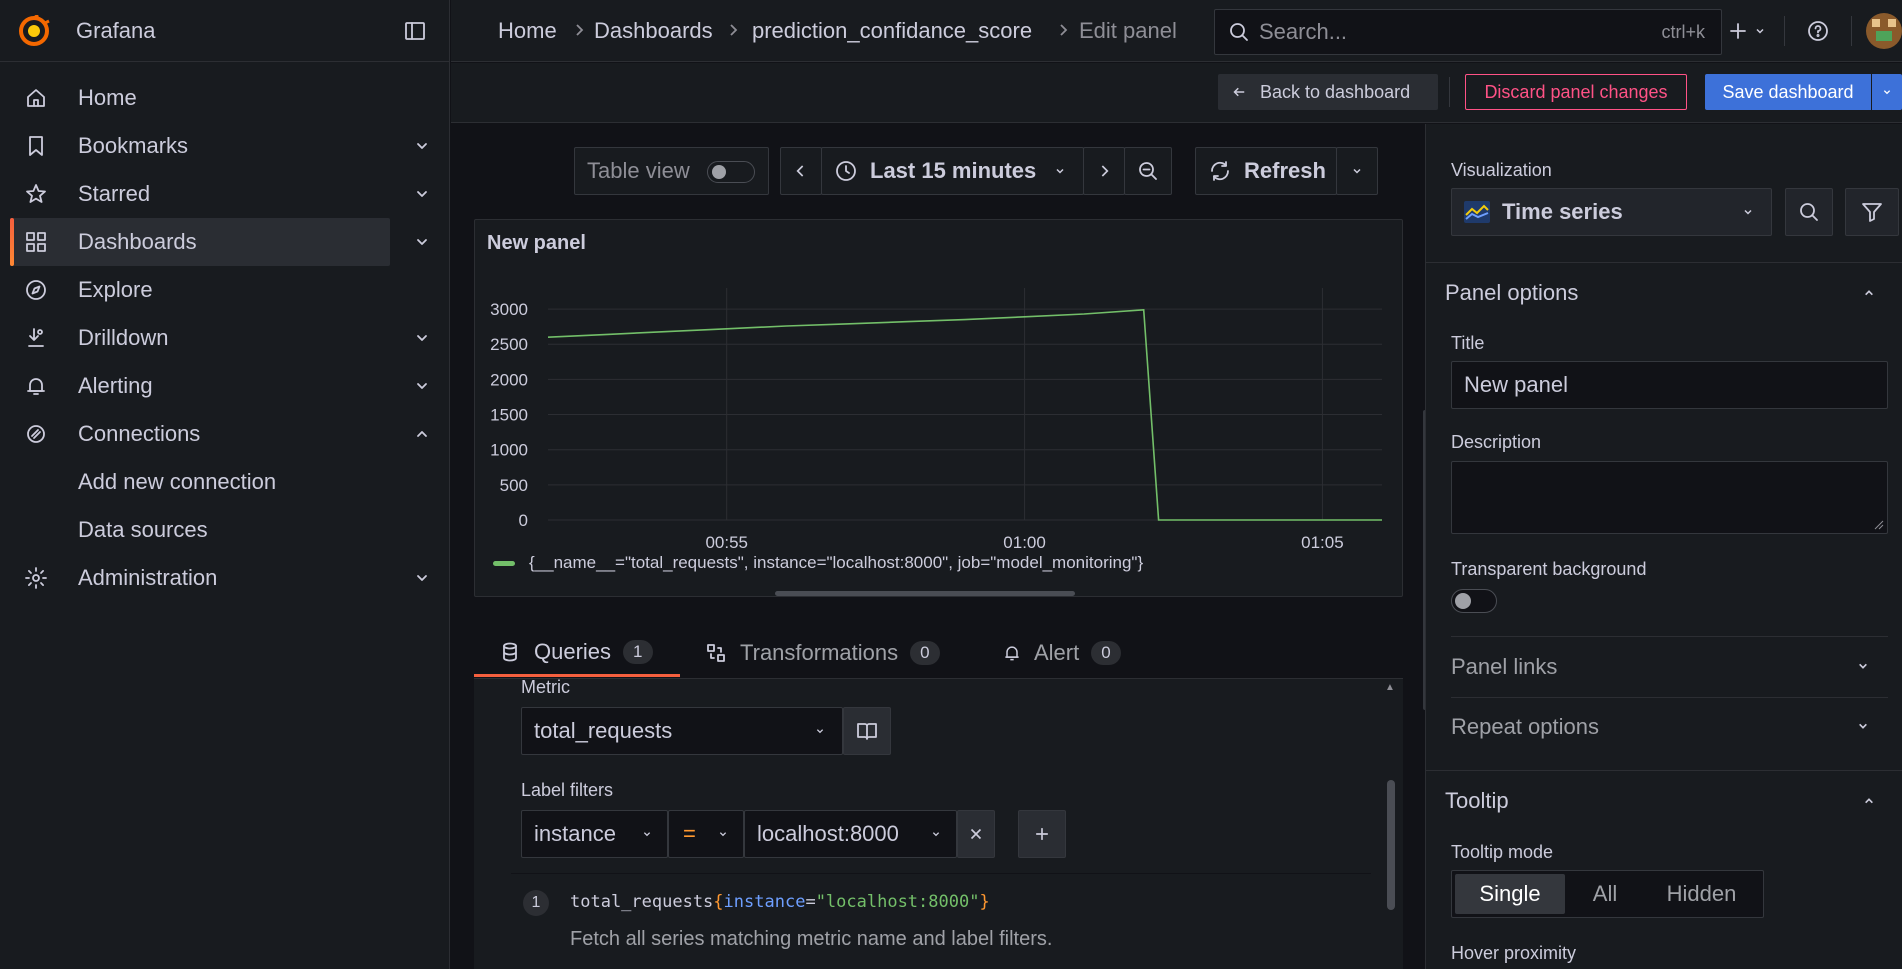 This screenshot has width=1902, height=969. What do you see at coordinates (575, 833) in the screenshot?
I see `label-key-value: instance` at bounding box center [575, 833].